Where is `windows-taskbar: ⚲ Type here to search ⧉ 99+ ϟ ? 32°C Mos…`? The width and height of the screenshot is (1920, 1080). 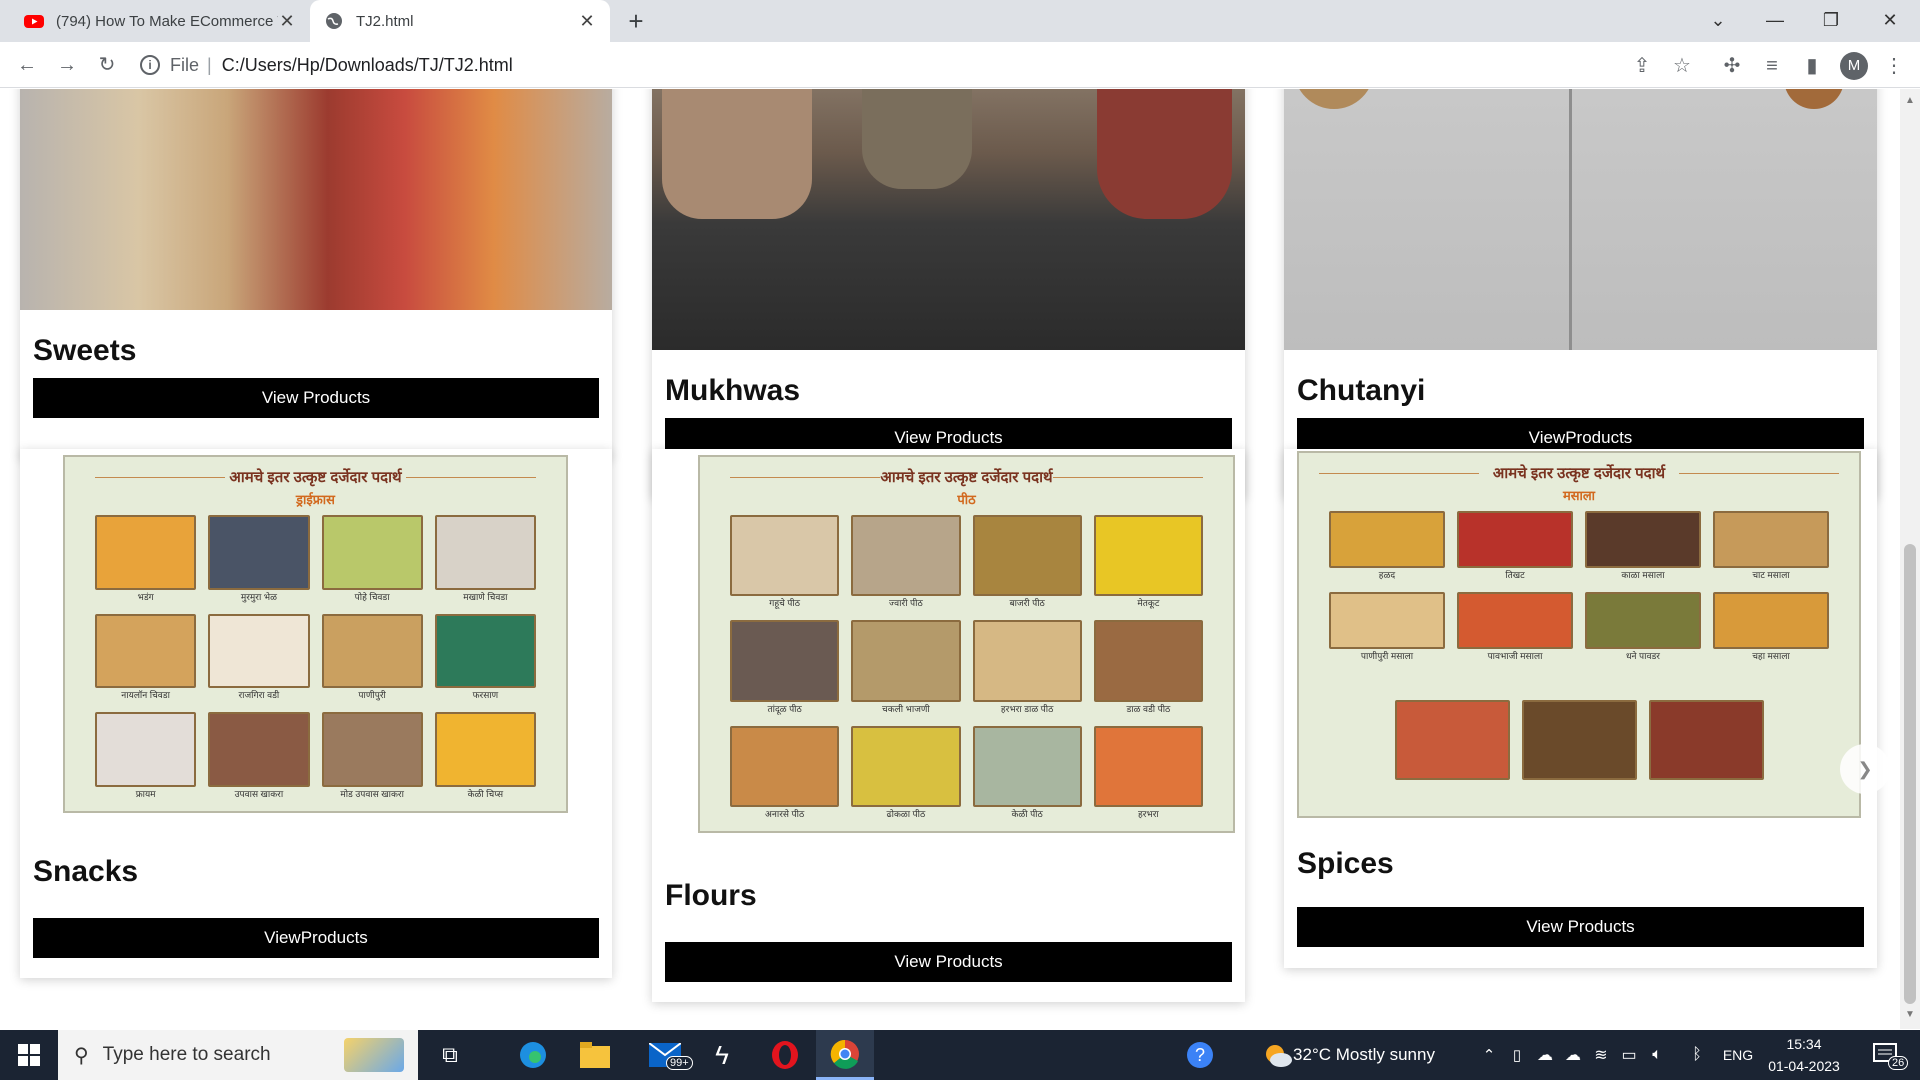 windows-taskbar: ⚲ Type here to search ⧉ 99+ ϟ ? 32°C Mos… is located at coordinates (960, 1055).